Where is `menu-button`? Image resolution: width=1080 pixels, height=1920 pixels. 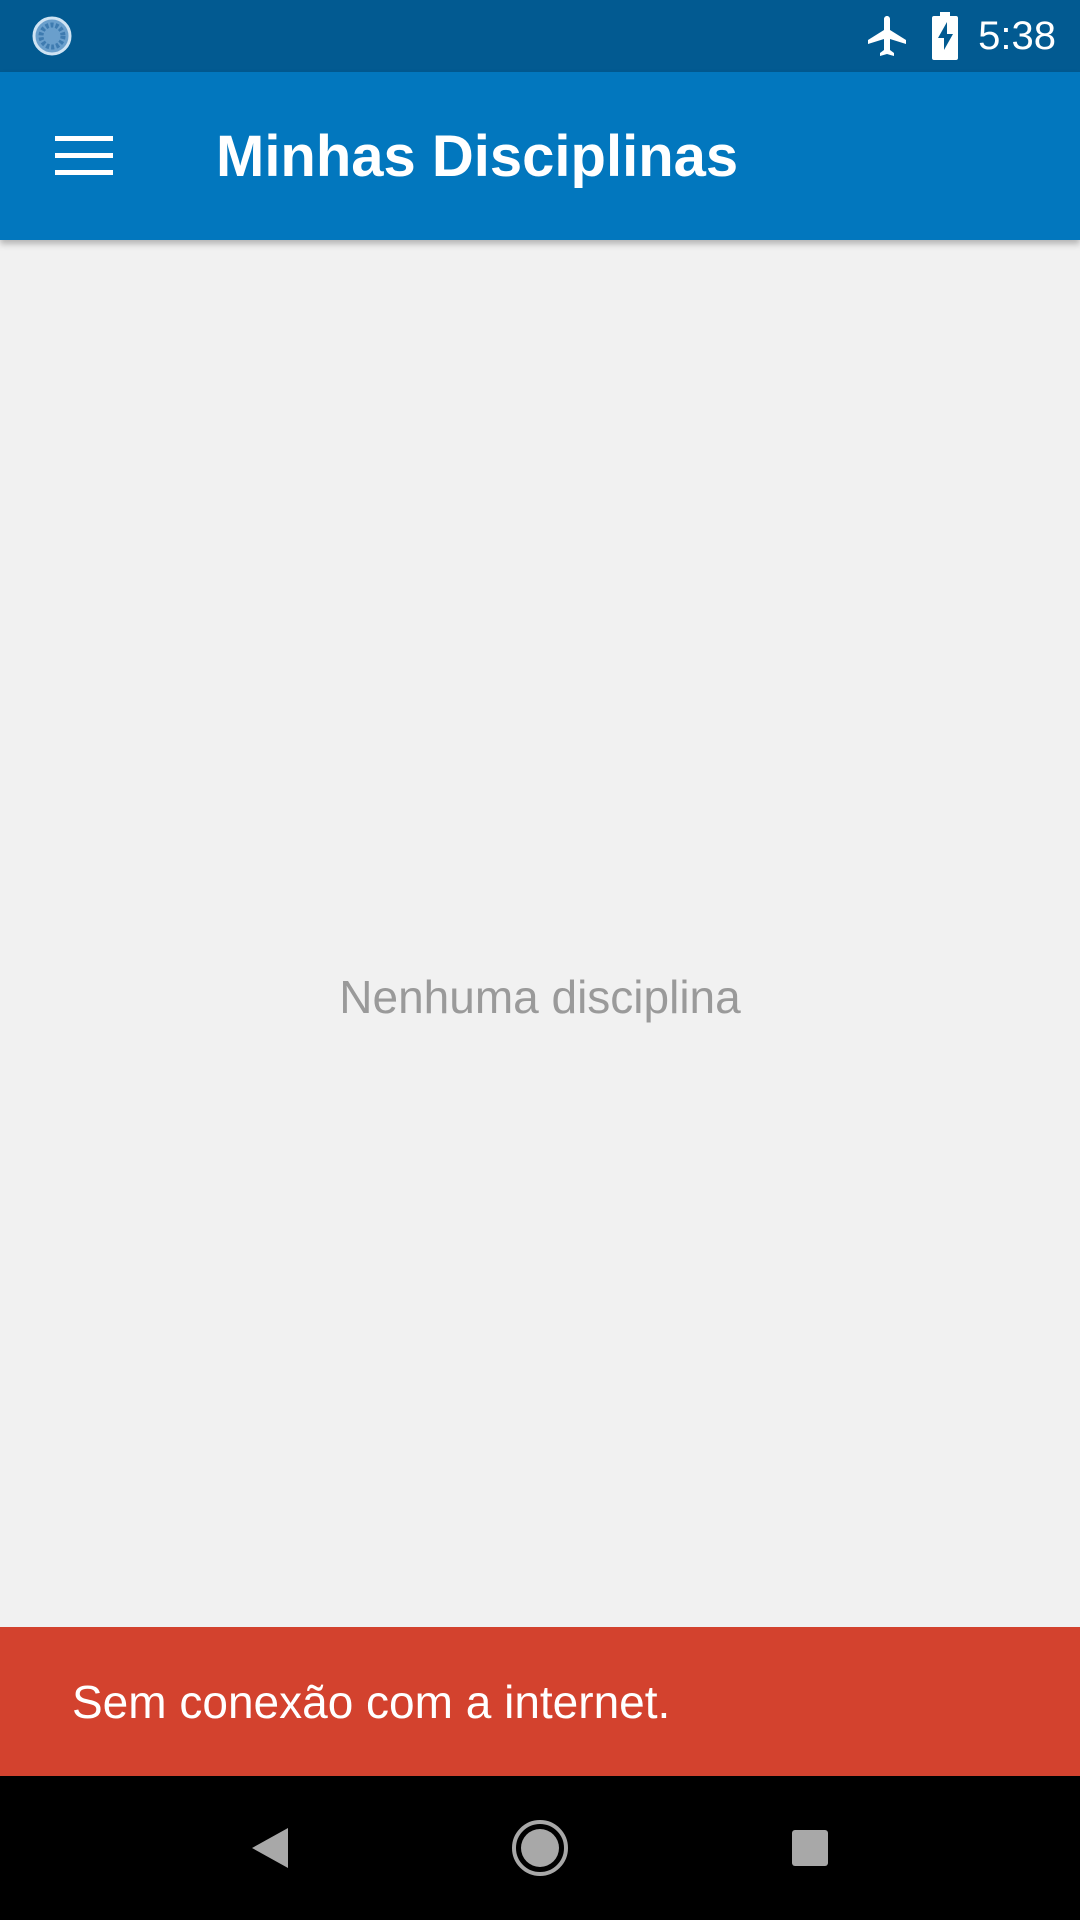 menu-button is located at coordinates (84, 156).